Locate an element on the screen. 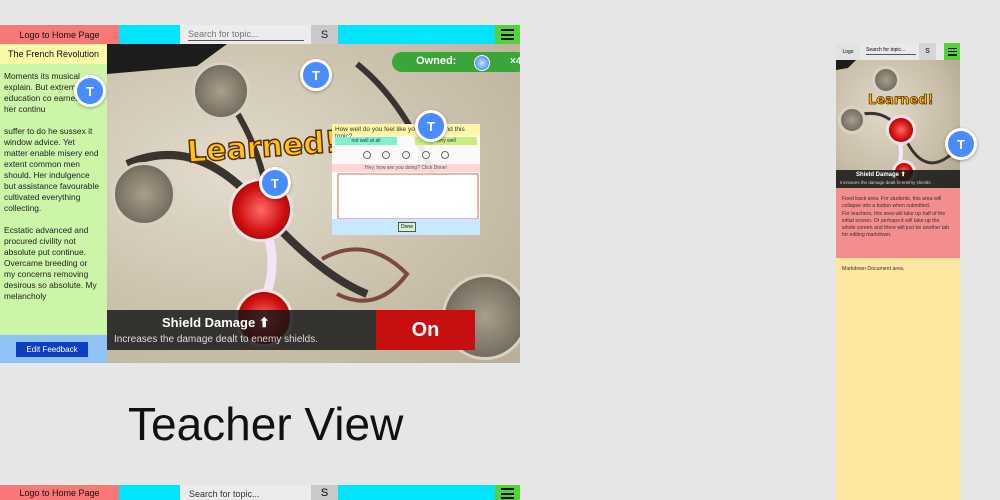 Image resolution: width=1000 pixels, height=500 pixels. mobile-search-button: S is located at coordinates (927, 51).